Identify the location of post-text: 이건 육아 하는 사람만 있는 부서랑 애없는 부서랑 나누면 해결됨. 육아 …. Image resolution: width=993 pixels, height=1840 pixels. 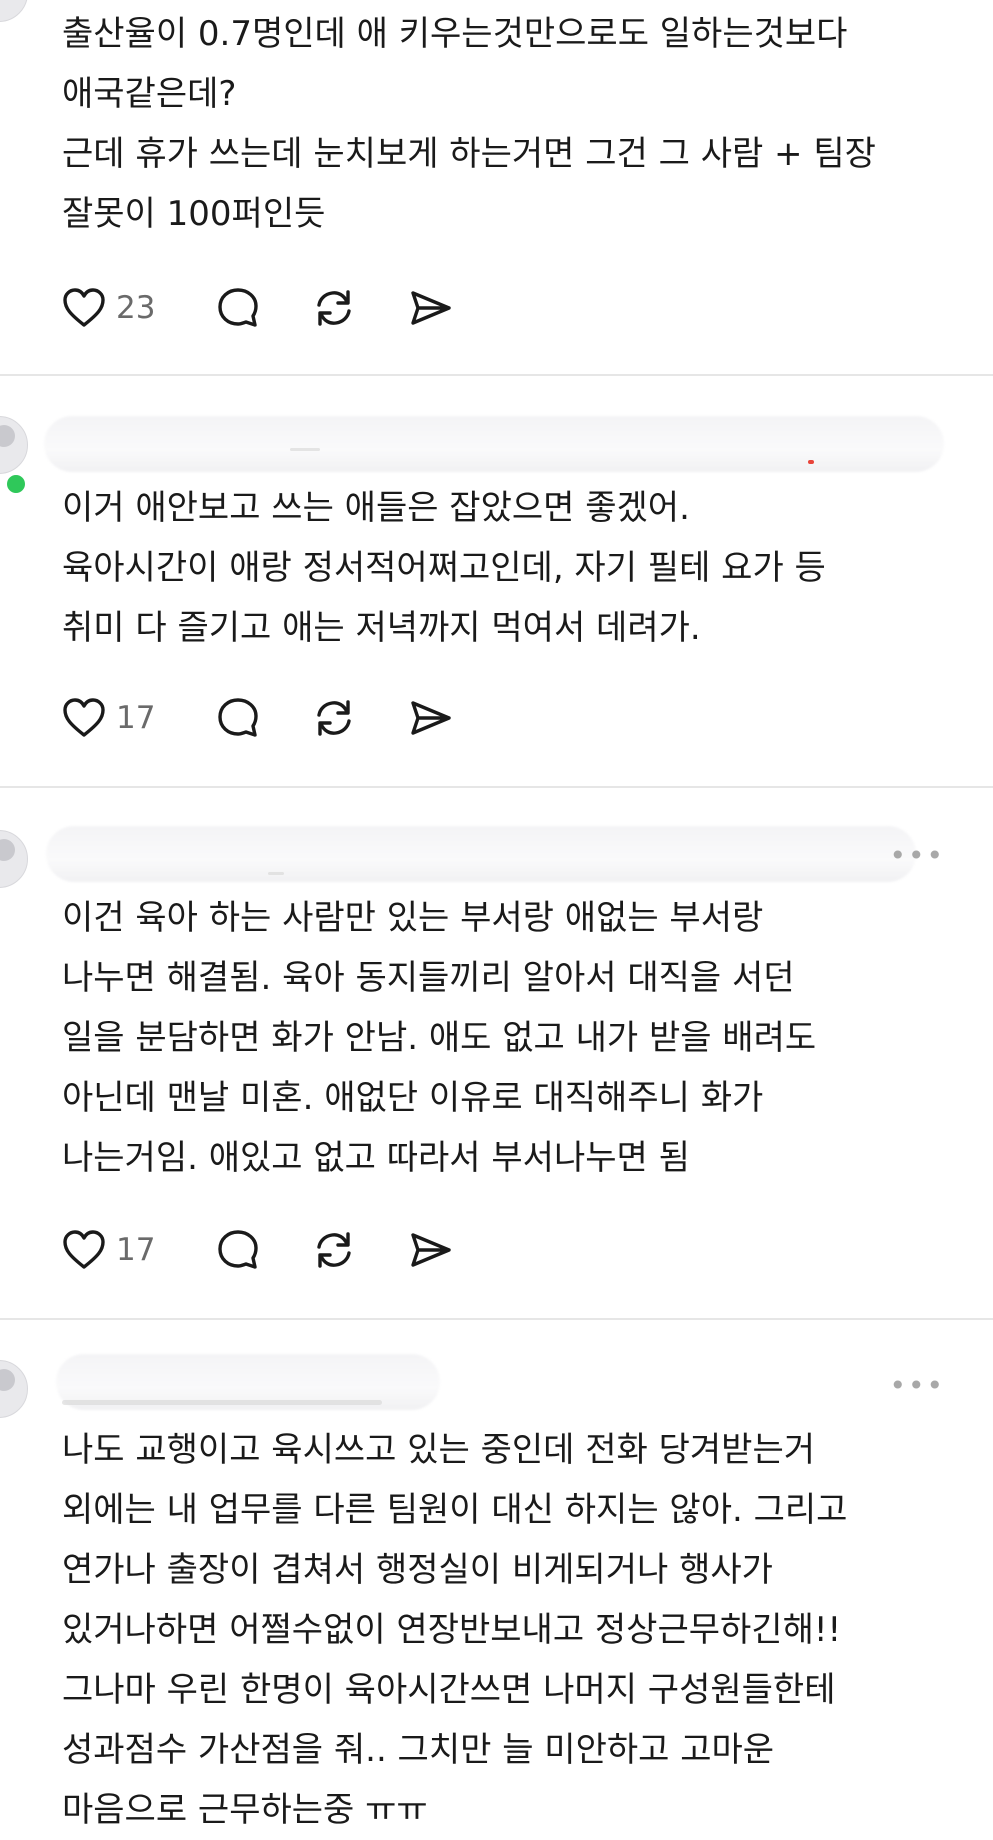
(439, 1038).